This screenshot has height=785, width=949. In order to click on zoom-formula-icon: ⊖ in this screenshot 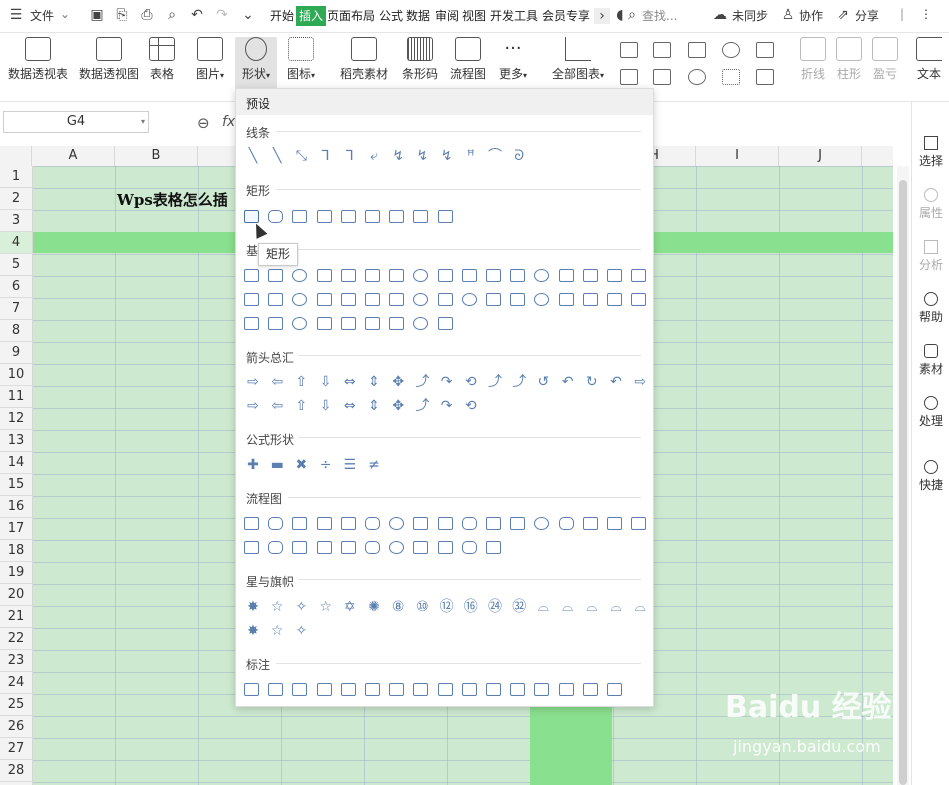, I will do `click(203, 123)`.